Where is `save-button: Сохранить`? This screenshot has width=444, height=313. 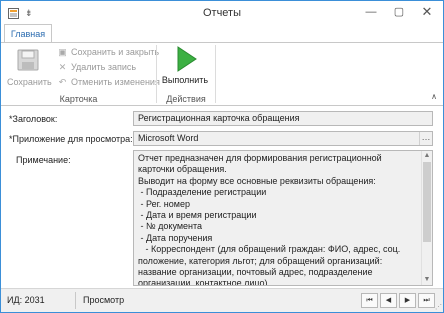 save-button: Сохранить is located at coordinates (29, 67).